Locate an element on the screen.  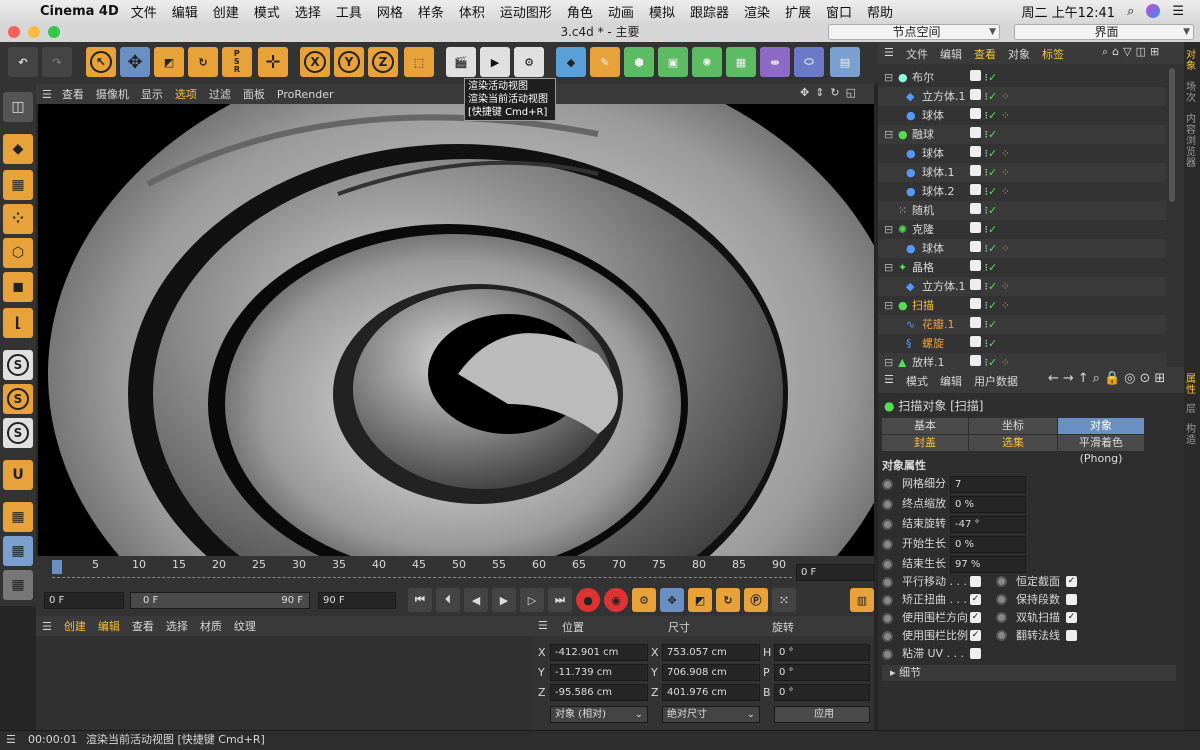
mat-menu-create: 创建 is located at coordinates (75, 626).